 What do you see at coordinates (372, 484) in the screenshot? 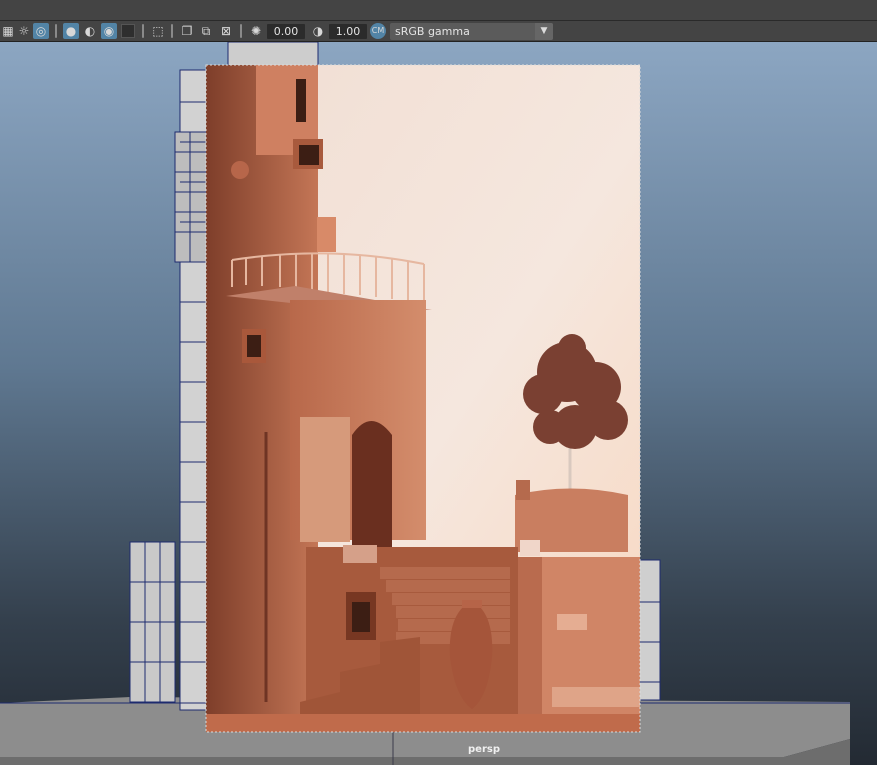
I see `archway` at bounding box center [372, 484].